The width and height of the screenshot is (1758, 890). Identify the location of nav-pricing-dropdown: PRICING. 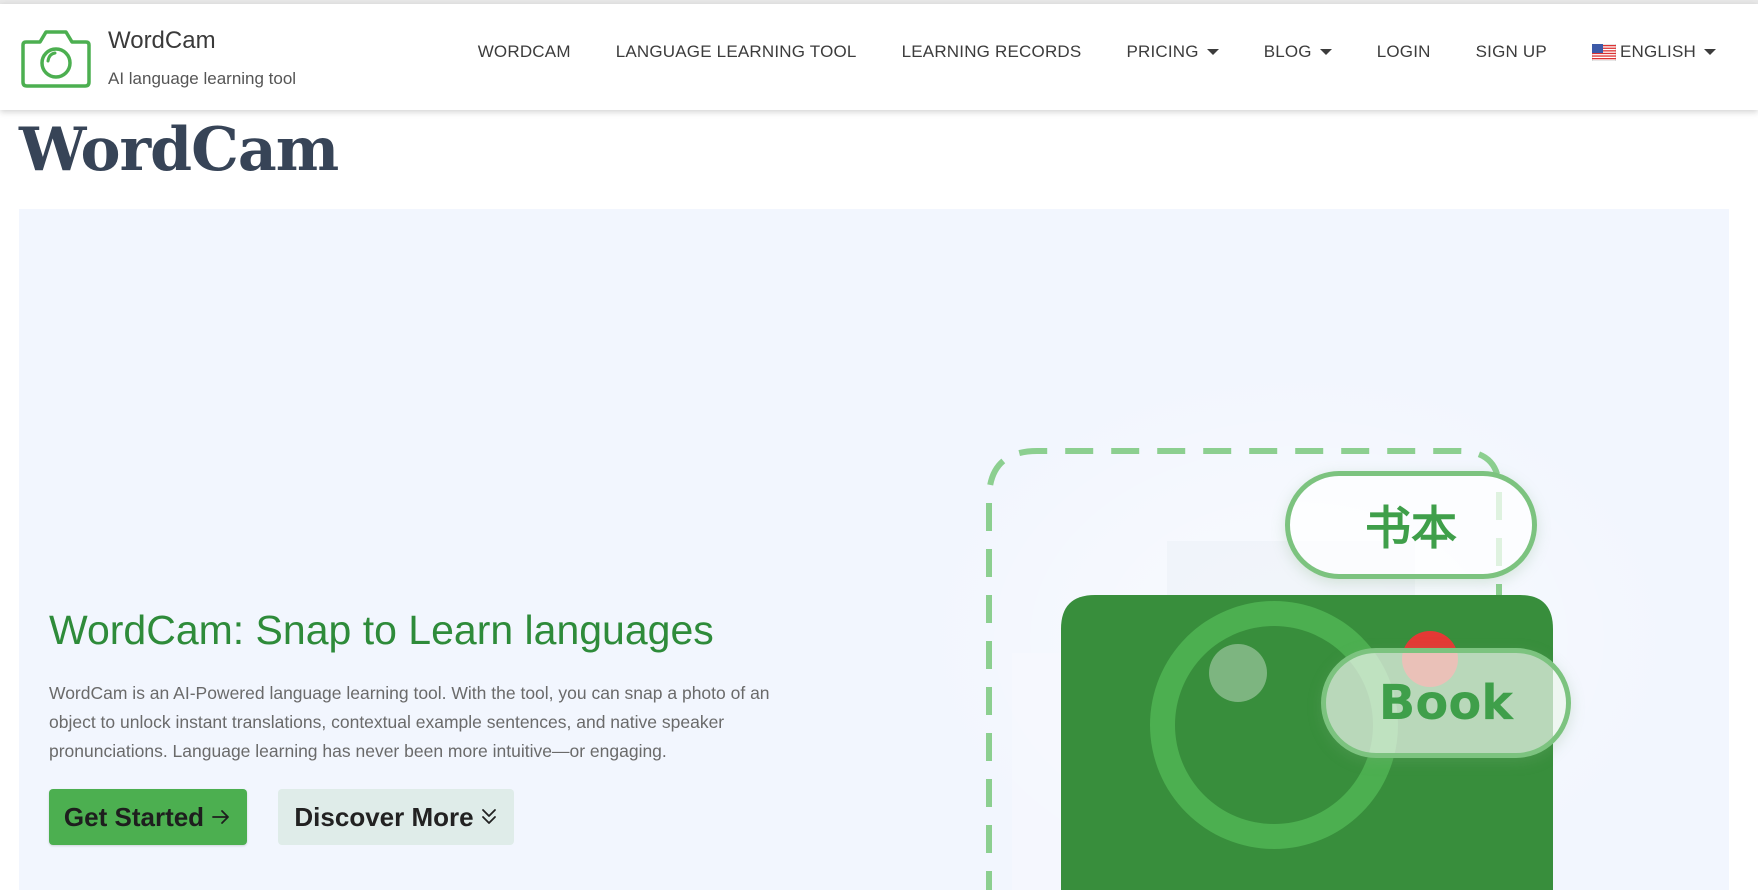
(1172, 52).